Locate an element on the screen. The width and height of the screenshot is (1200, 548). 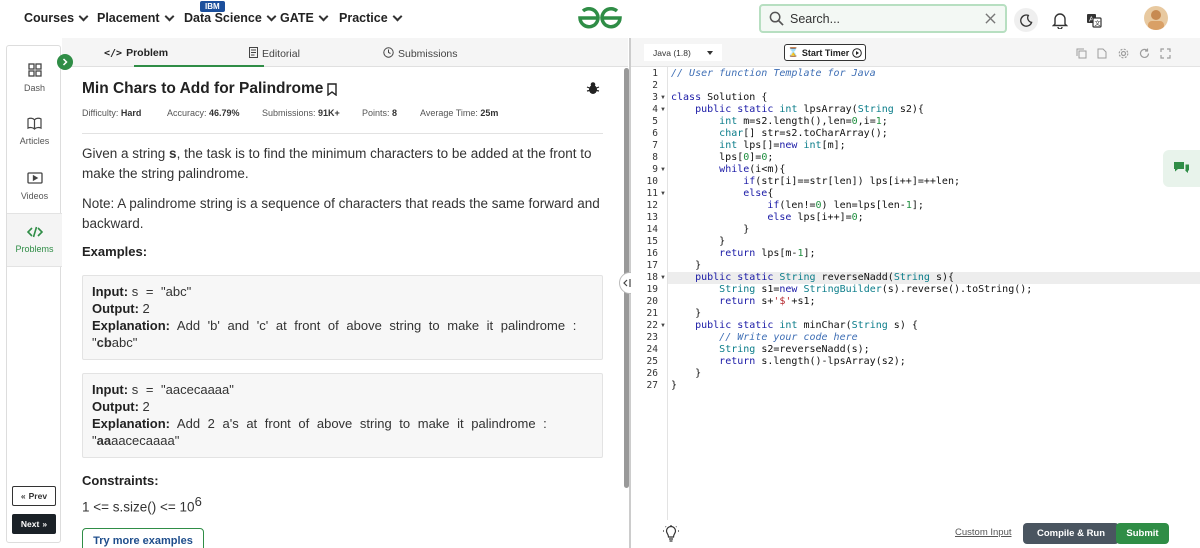
dark-mode-toggle-icon is located at coordinates (1026, 20).